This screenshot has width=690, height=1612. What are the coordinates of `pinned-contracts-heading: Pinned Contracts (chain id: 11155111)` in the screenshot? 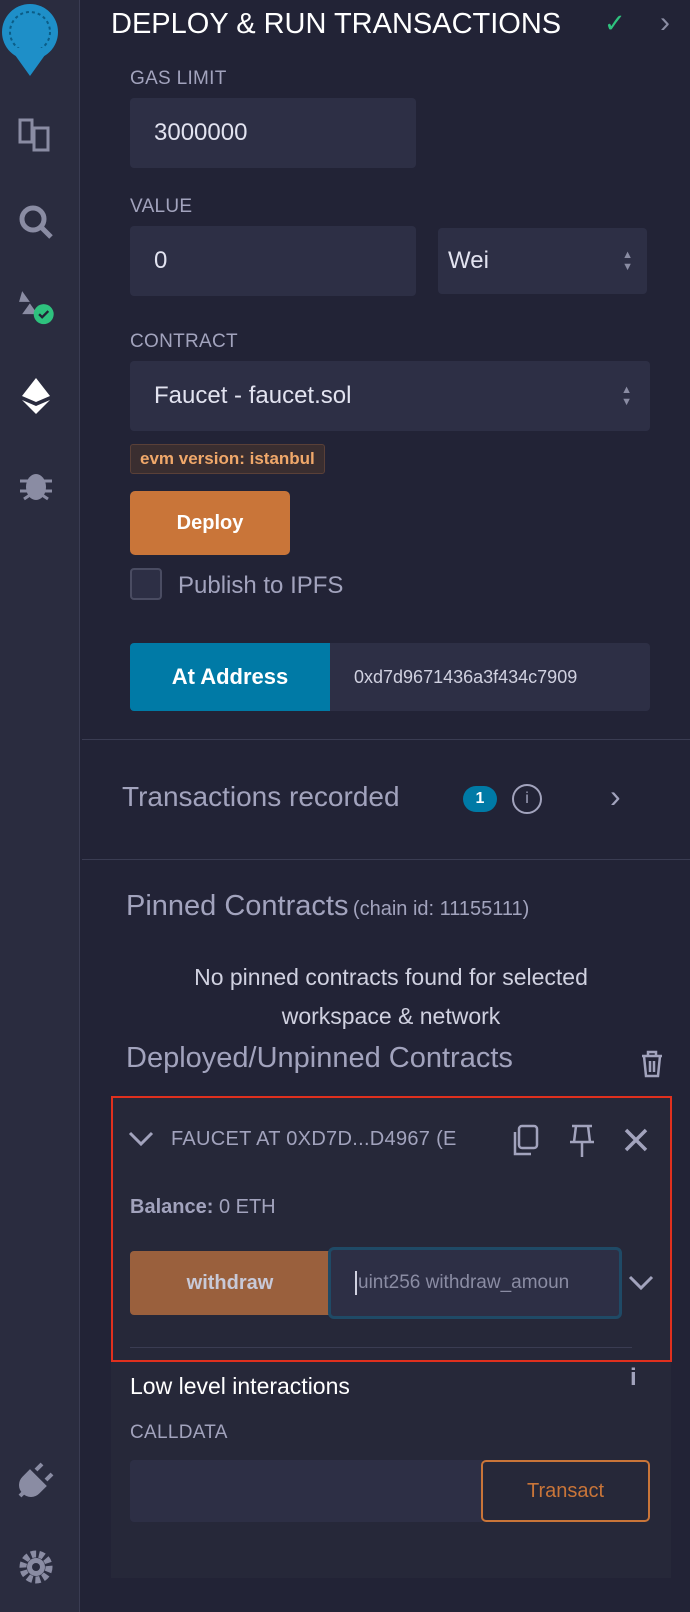 It's located at (327, 906).